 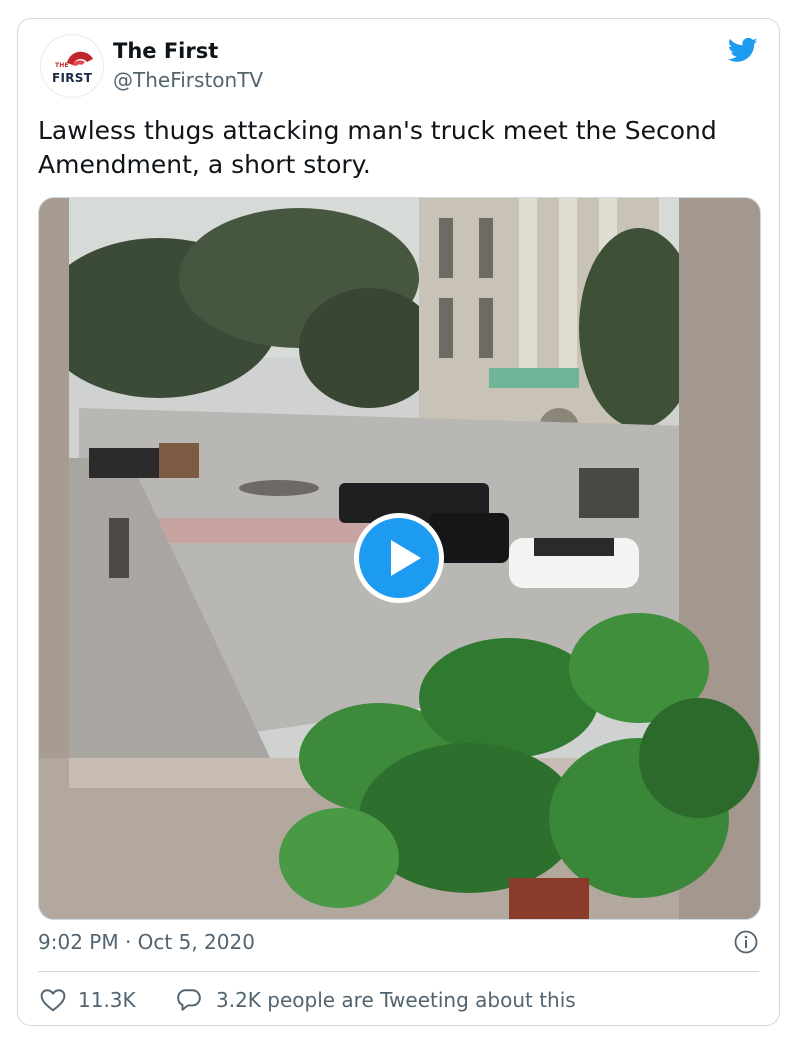 I want to click on author-avatar: THE FIRST, so click(x=72, y=66).